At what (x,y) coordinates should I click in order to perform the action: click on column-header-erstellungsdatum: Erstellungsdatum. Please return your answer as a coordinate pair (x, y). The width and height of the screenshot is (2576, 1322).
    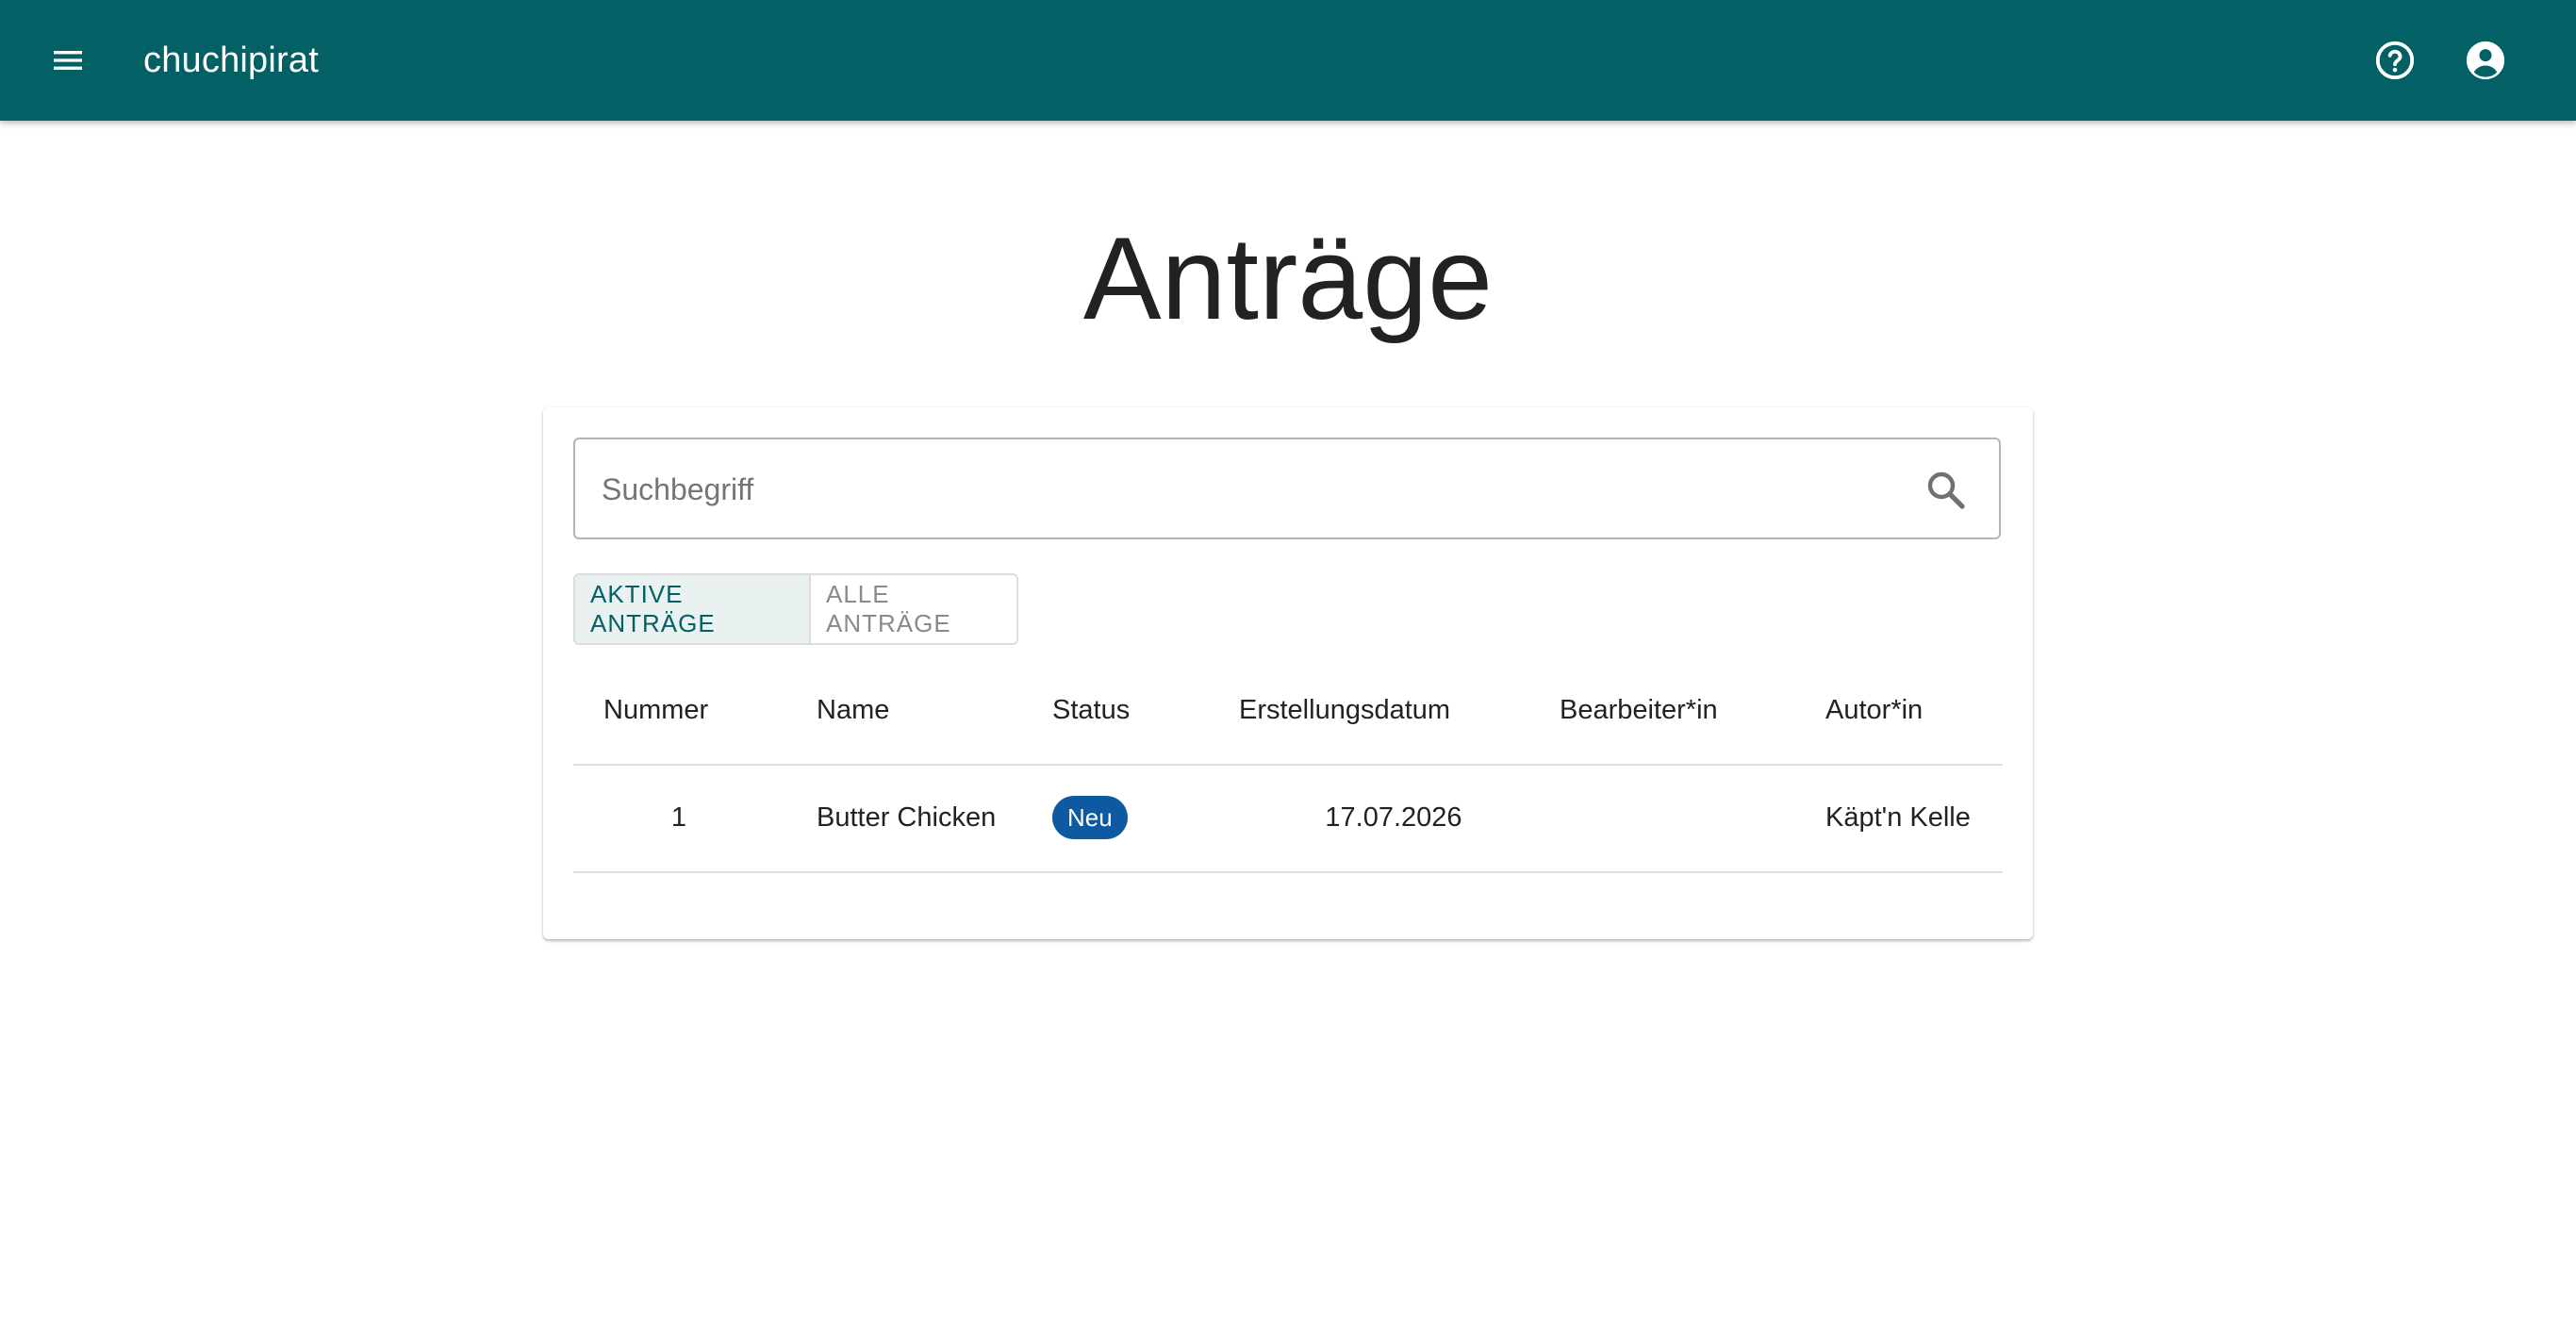
    Looking at the image, I should click on (1344, 710).